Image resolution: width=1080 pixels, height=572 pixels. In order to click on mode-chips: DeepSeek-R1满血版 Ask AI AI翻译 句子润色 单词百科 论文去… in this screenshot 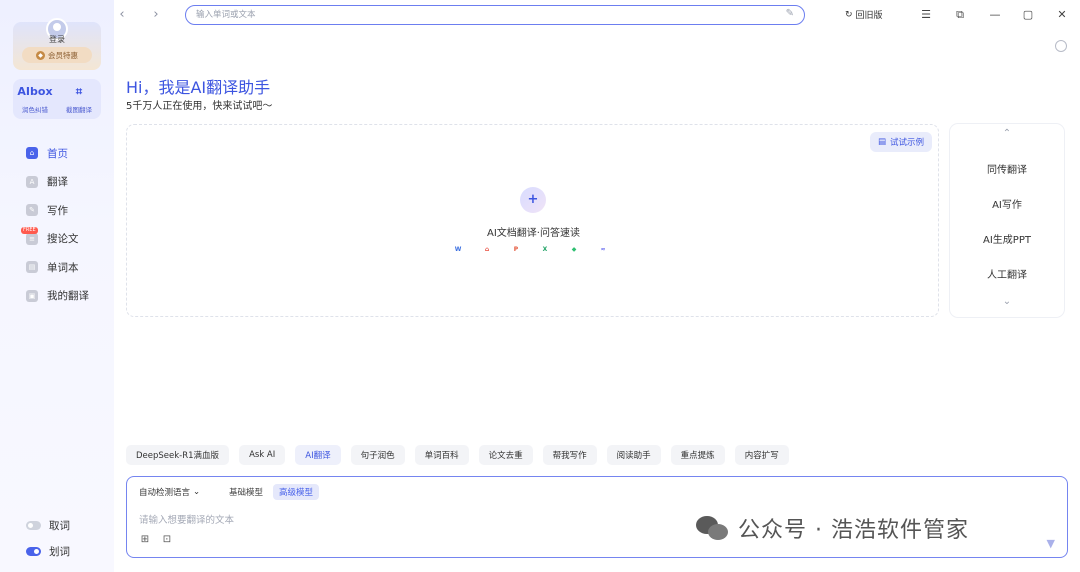, I will do `click(457, 455)`.